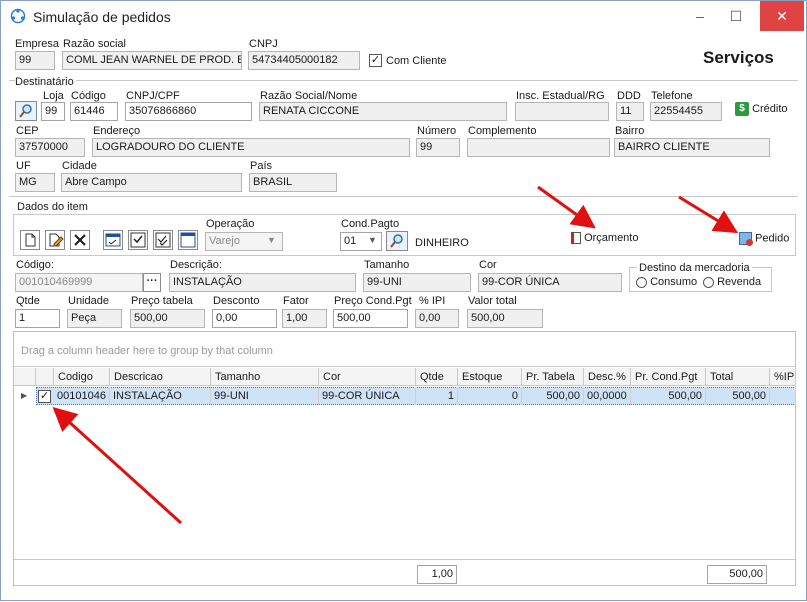  Describe the element at coordinates (367, 377) in the screenshot. I see `col-cor: Cor` at that location.